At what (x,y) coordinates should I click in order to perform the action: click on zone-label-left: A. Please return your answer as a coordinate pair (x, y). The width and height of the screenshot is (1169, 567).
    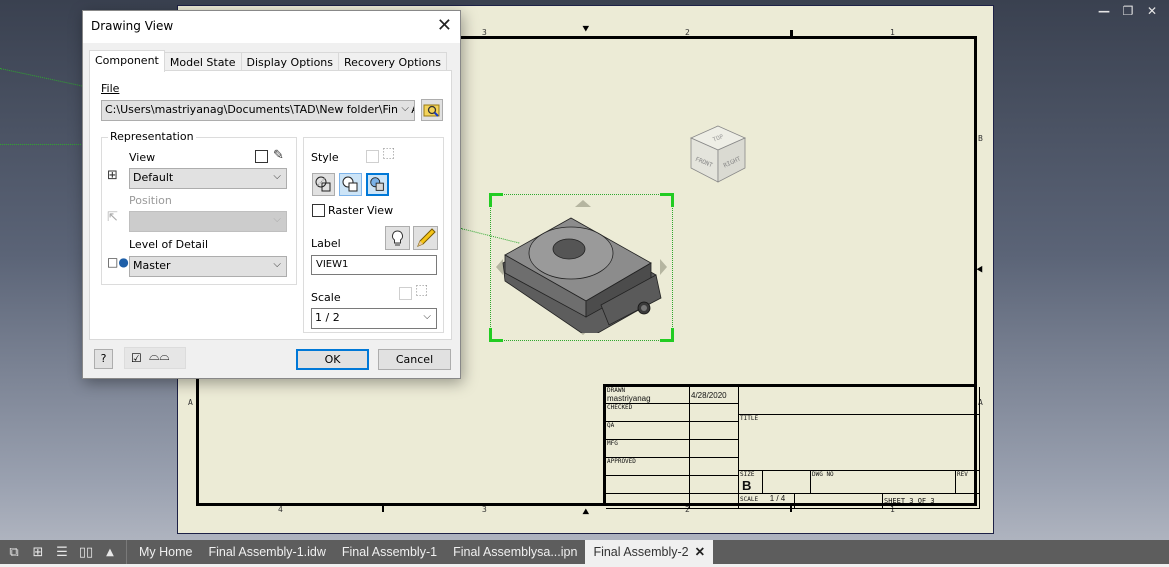
    Looking at the image, I should click on (190, 402).